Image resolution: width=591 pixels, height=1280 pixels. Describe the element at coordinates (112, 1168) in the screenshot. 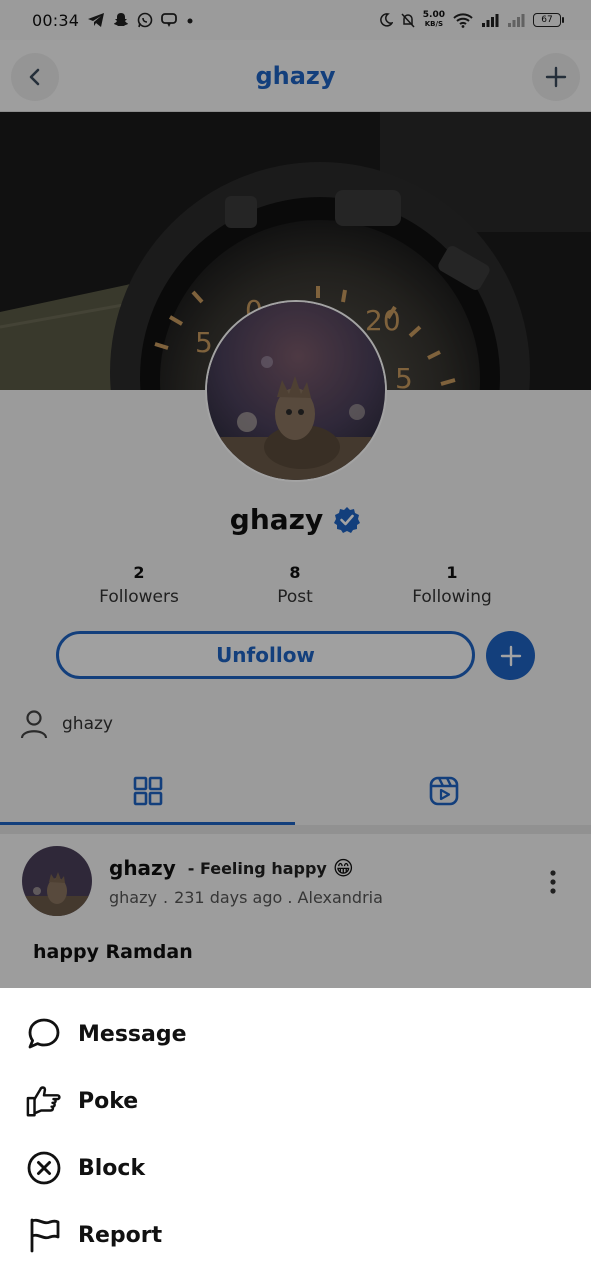

I see `sheet-item-label: Block` at that location.